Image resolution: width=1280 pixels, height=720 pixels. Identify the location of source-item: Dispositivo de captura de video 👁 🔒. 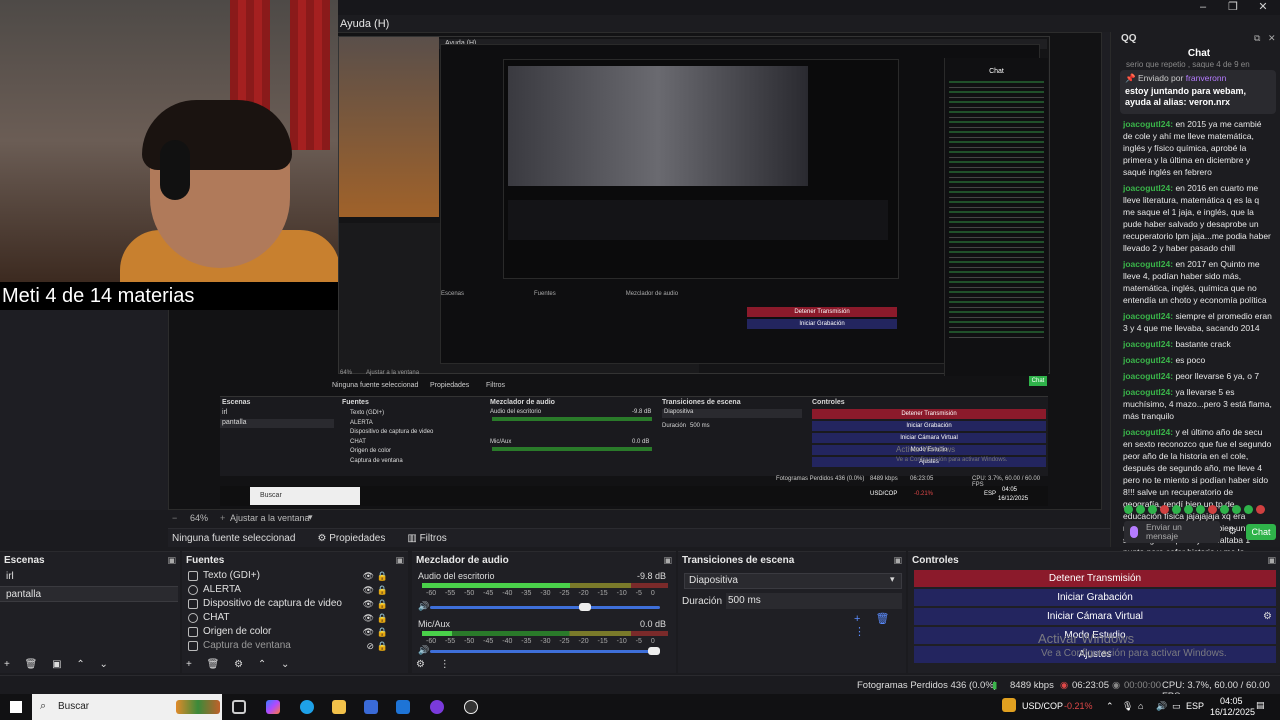
(294, 604).